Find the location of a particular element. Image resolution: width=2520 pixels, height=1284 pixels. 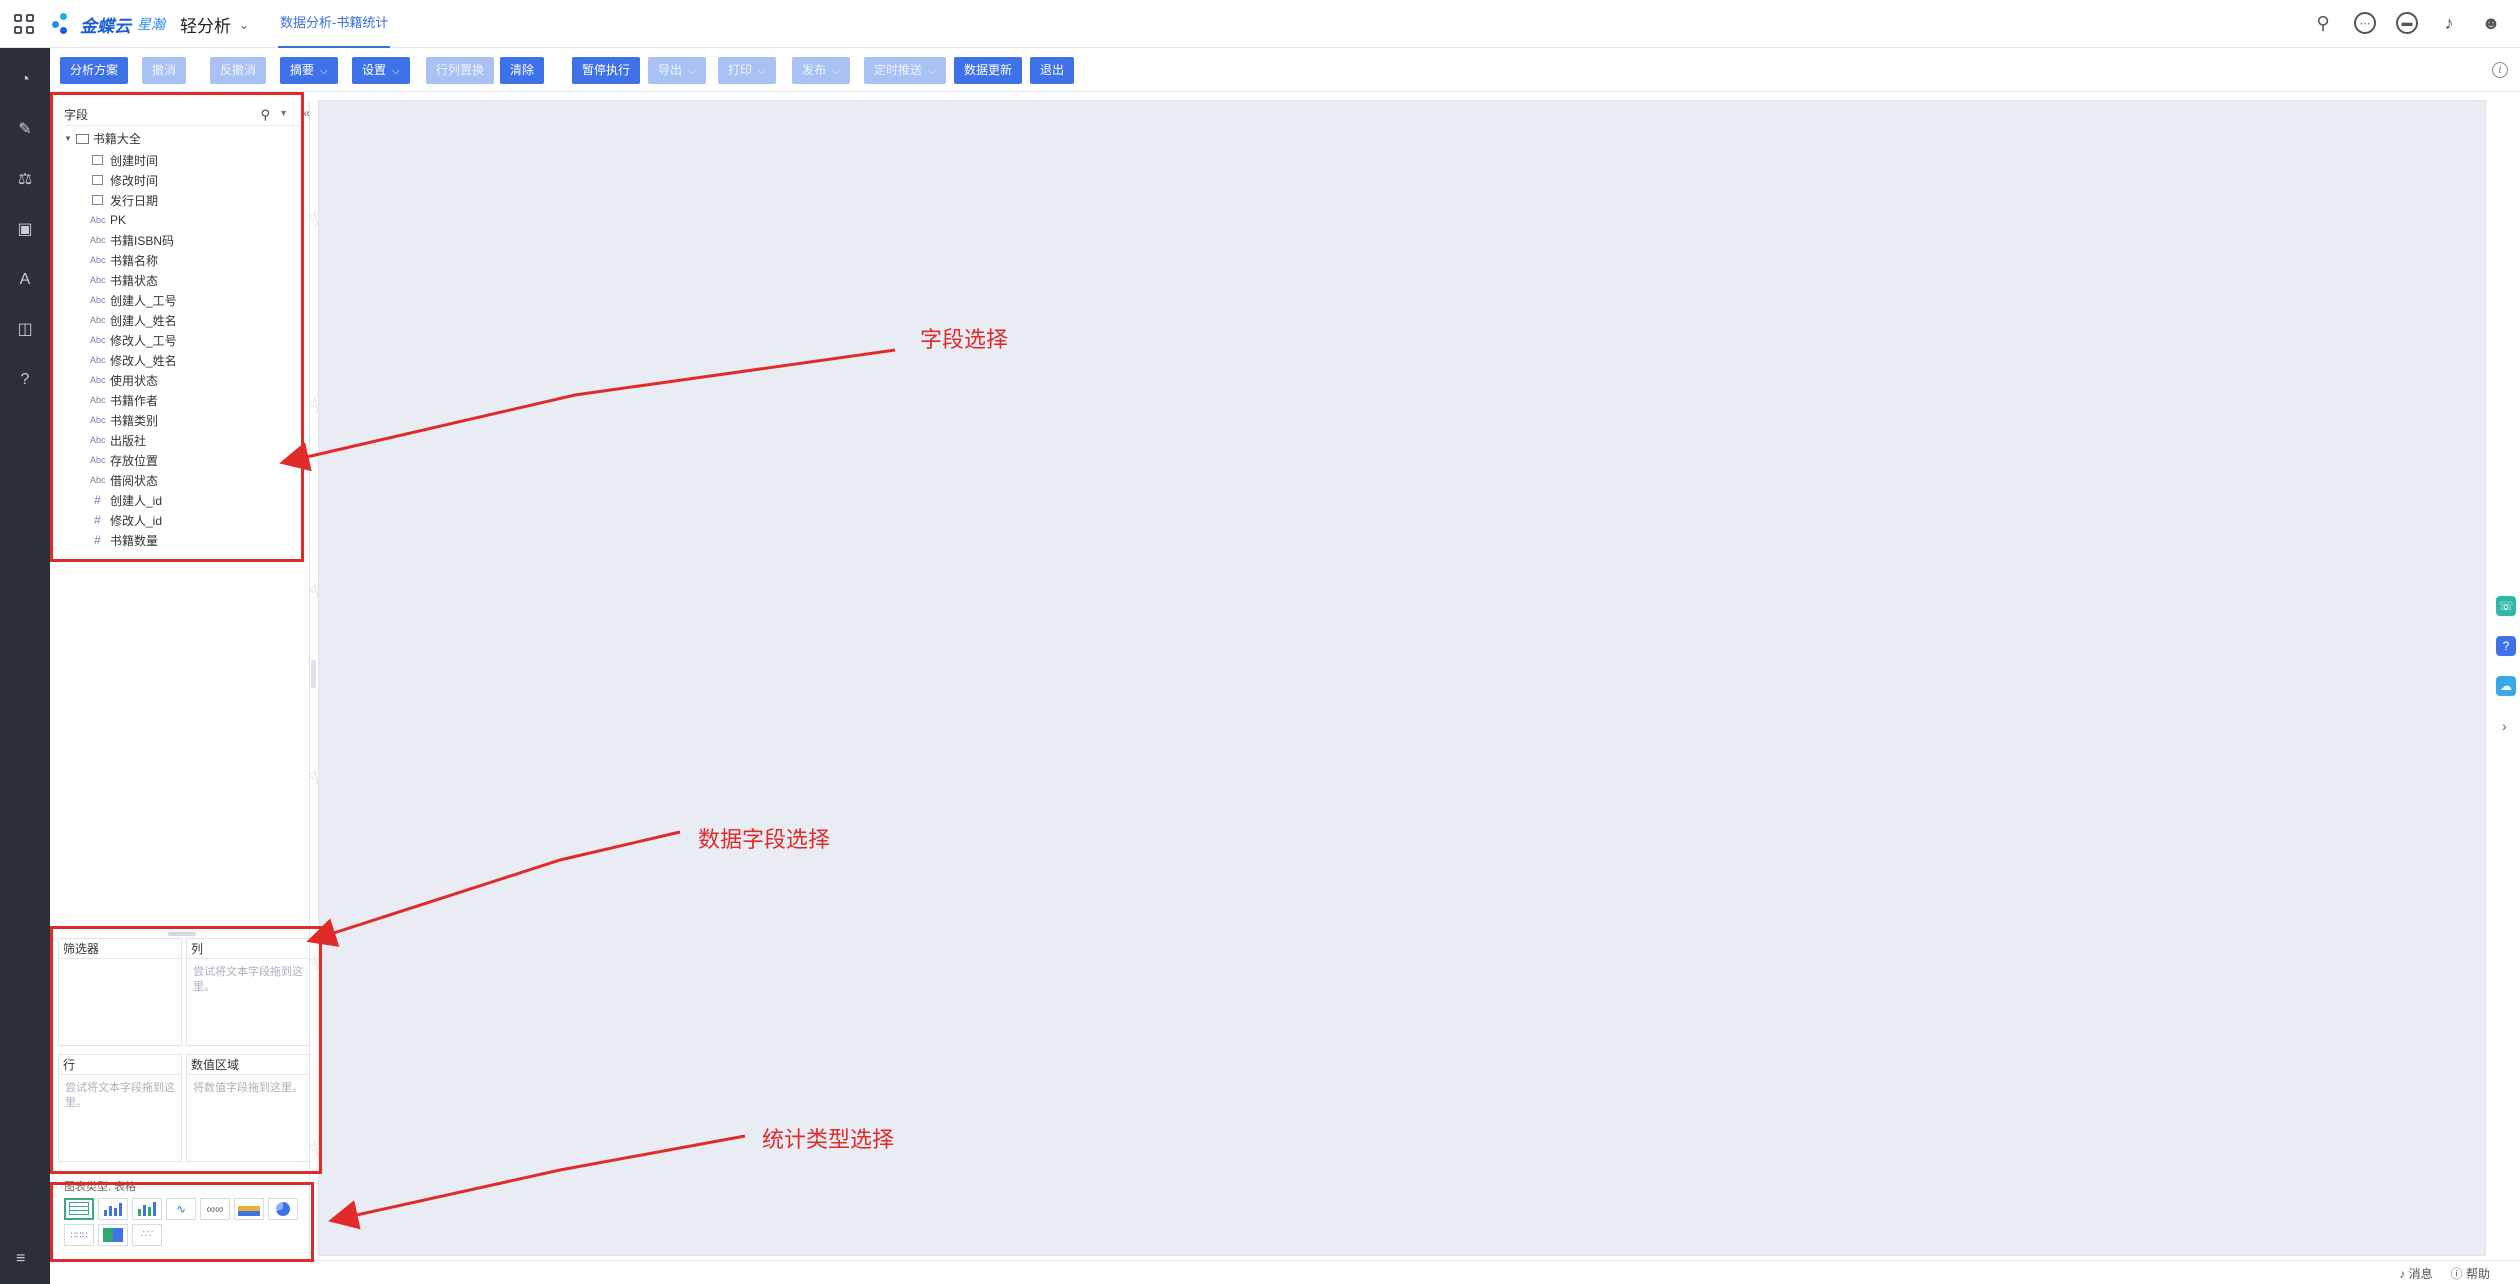

database-settings-icon: ⚖ is located at coordinates (25, 180).